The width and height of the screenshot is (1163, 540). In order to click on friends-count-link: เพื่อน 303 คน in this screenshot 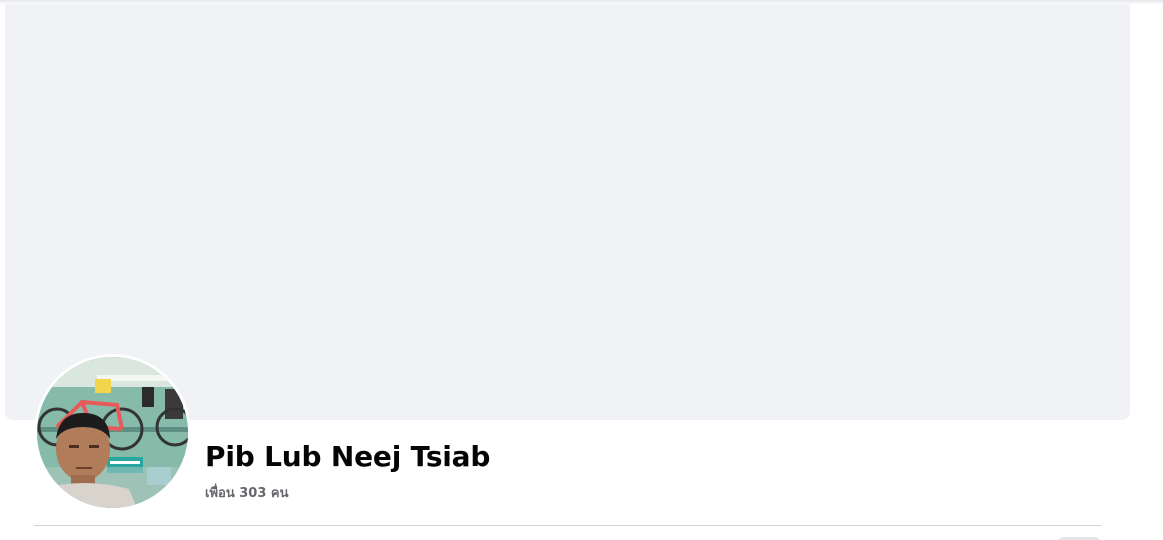, I will do `click(246, 492)`.